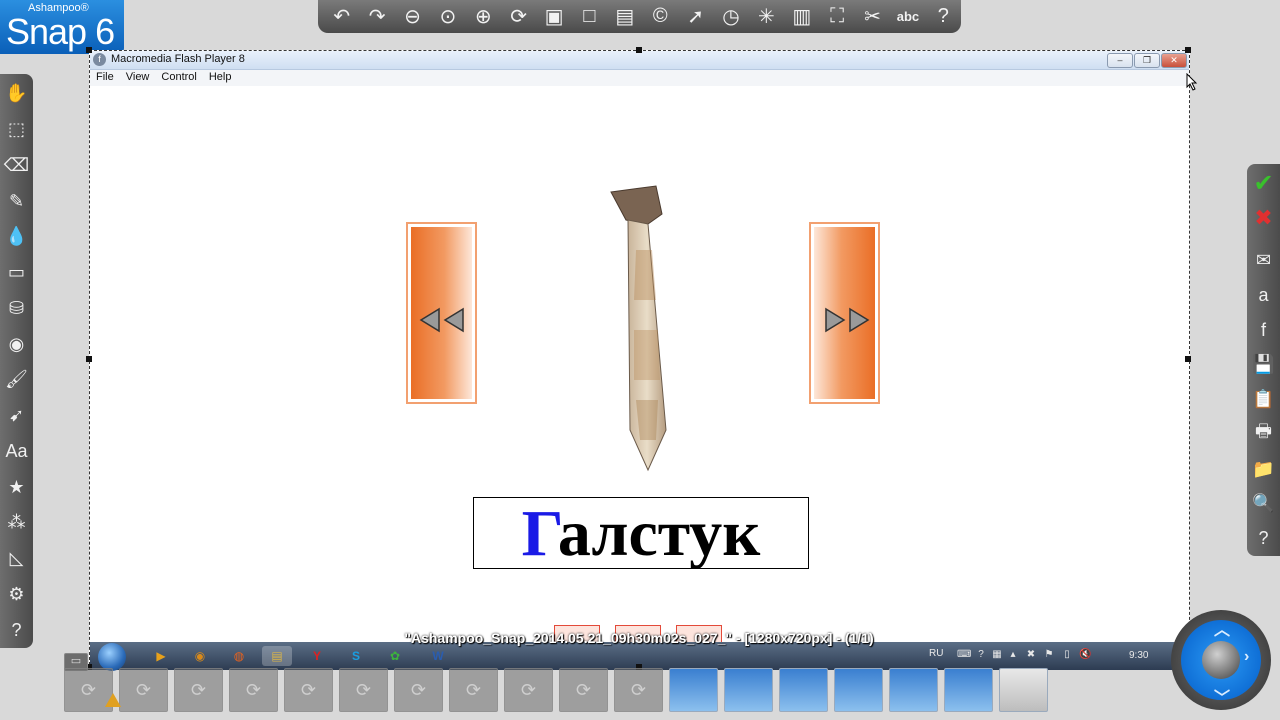 Image resolution: width=1280 pixels, height=720 pixels. What do you see at coordinates (17, 559) in the screenshot?
I see `ruler-tool: ◺` at bounding box center [17, 559].